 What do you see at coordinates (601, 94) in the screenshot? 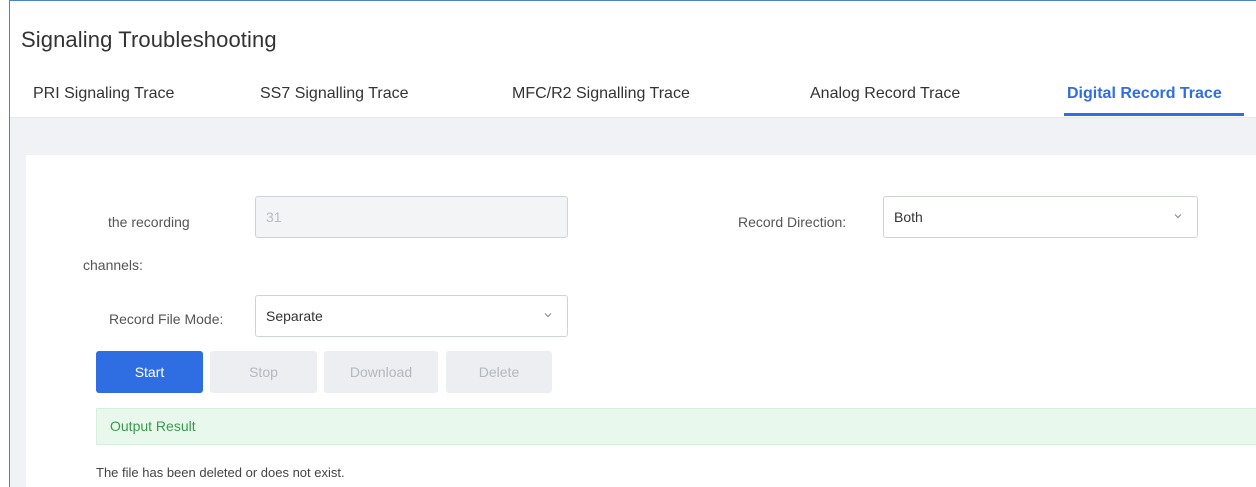
I see `tab-mfc-r2-signalling-trace: MFC/R2 Signalling Trace` at bounding box center [601, 94].